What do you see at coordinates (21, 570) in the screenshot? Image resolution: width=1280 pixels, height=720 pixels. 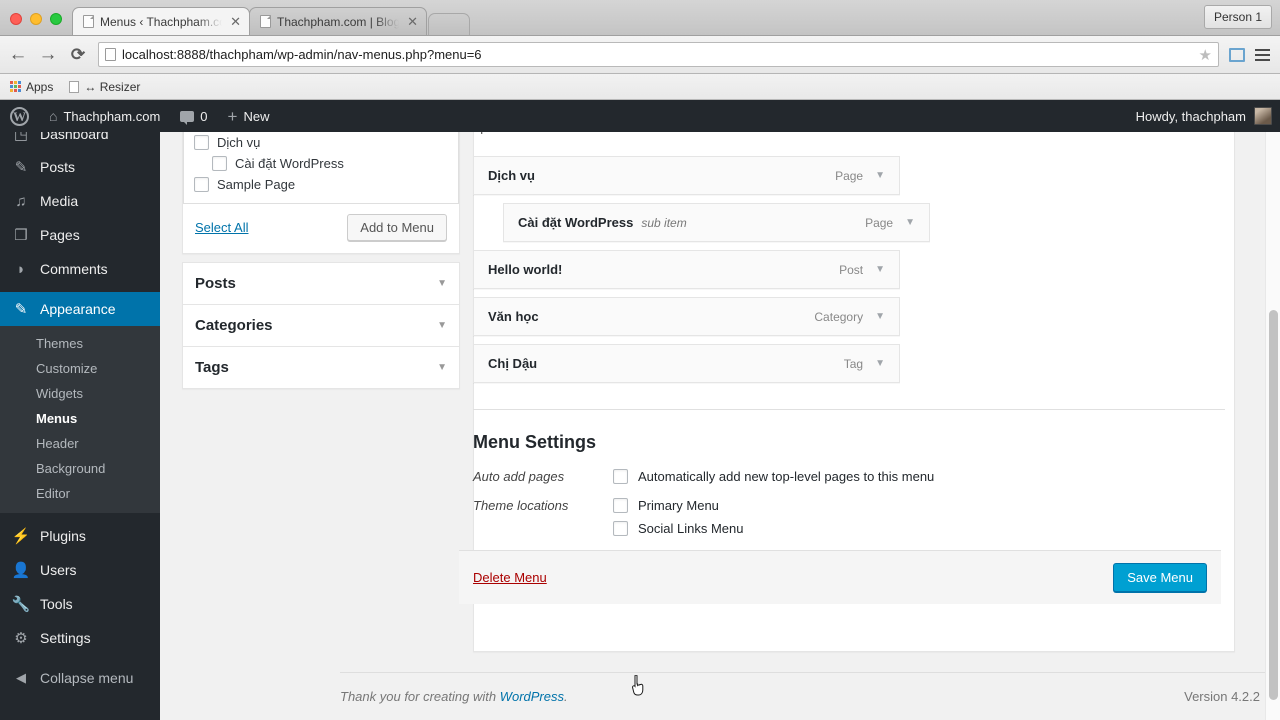 I see `user-icon: 👤` at bounding box center [21, 570].